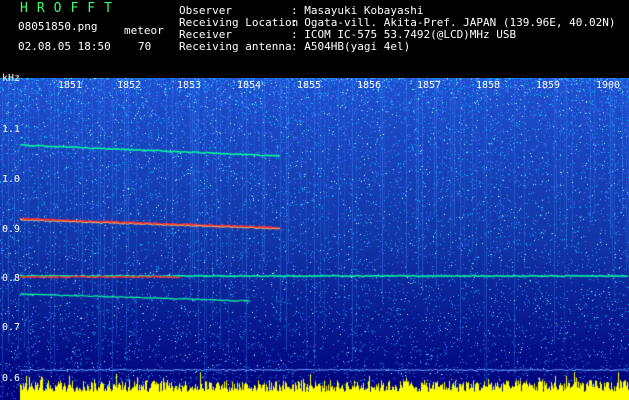 The width and height of the screenshot is (629, 400). What do you see at coordinates (309, 85) in the screenshot?
I see `time-tick-label: 1855` at bounding box center [309, 85].